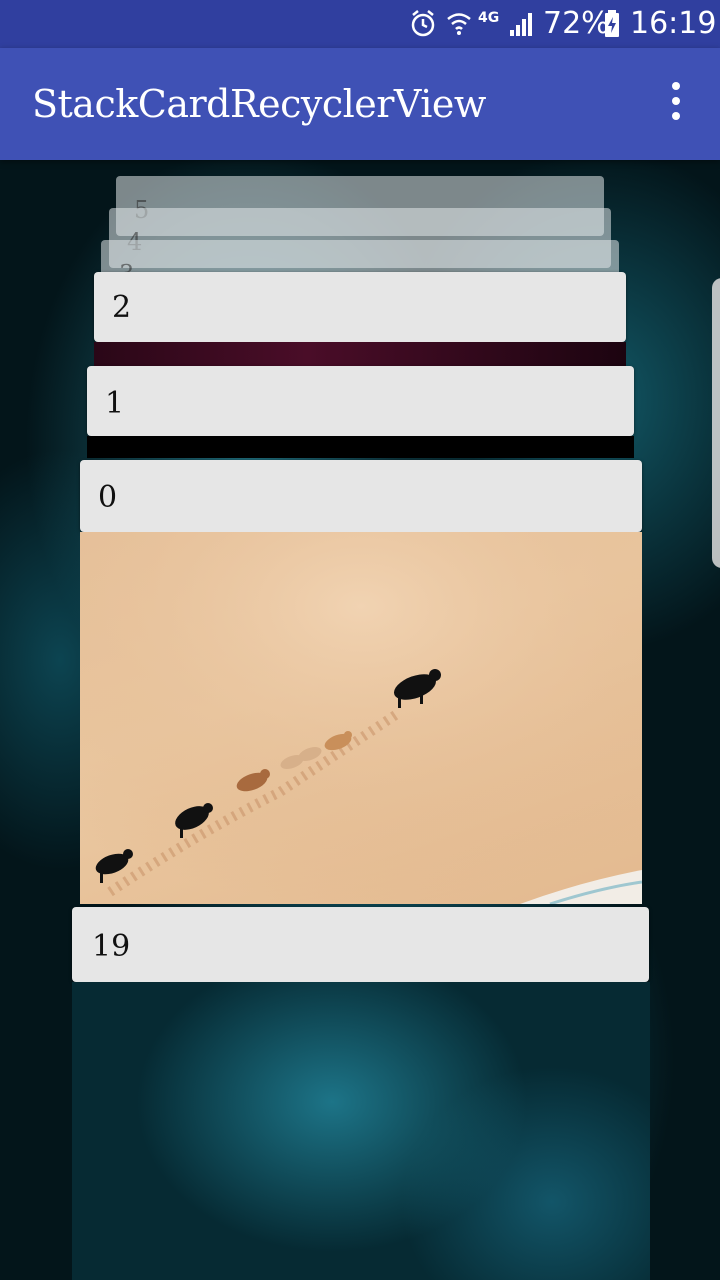 This screenshot has width=720, height=1280. What do you see at coordinates (361, 496) in the screenshot?
I see `card-0: 0` at bounding box center [361, 496].